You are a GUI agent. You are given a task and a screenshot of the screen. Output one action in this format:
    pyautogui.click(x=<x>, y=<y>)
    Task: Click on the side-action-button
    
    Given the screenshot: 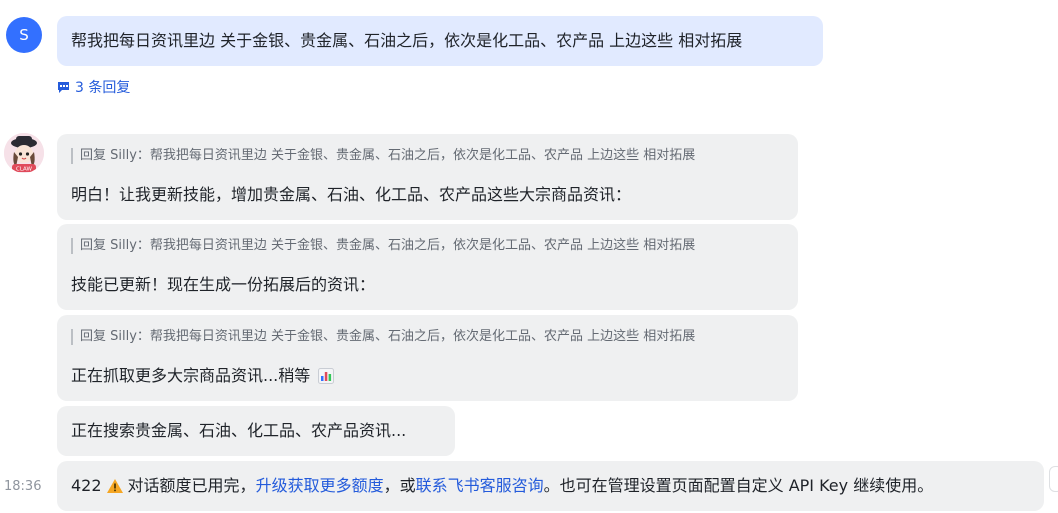 What is the action you would take?
    pyautogui.click(x=1053, y=479)
    